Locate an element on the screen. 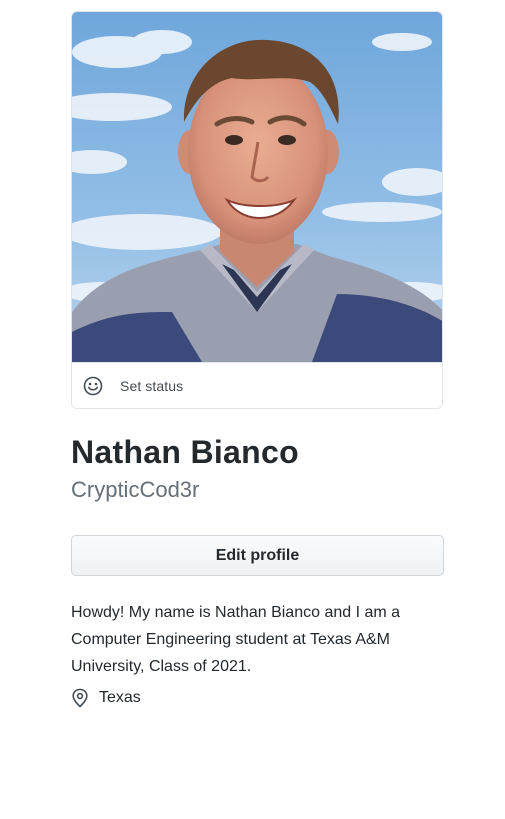  edit-profile-button: Edit profile is located at coordinates (257, 555).